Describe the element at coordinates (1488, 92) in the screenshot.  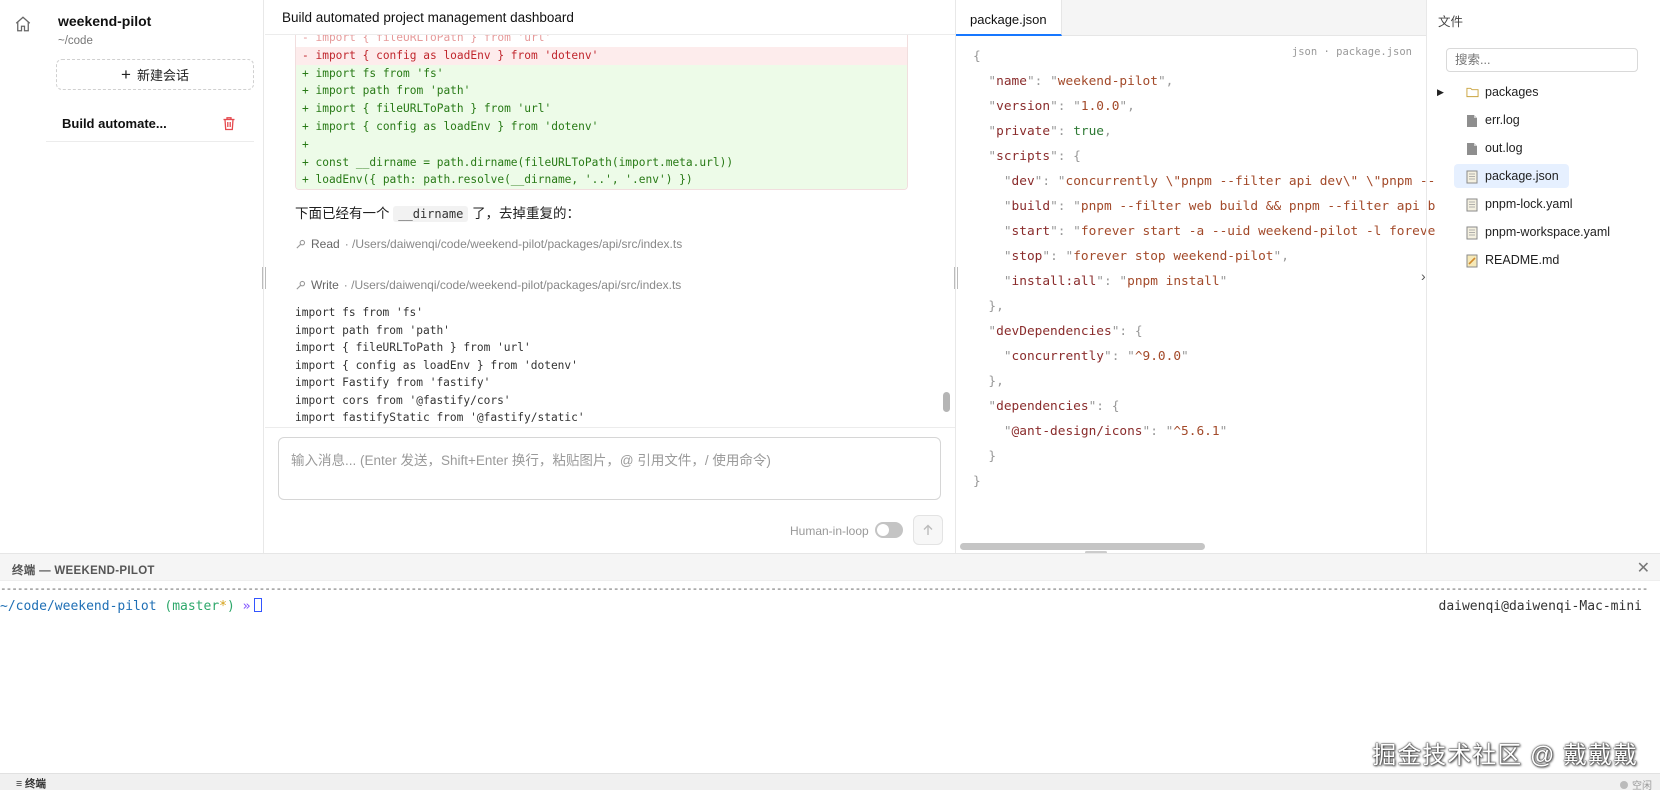
I see `file-tree-item: ▶ packages` at that location.